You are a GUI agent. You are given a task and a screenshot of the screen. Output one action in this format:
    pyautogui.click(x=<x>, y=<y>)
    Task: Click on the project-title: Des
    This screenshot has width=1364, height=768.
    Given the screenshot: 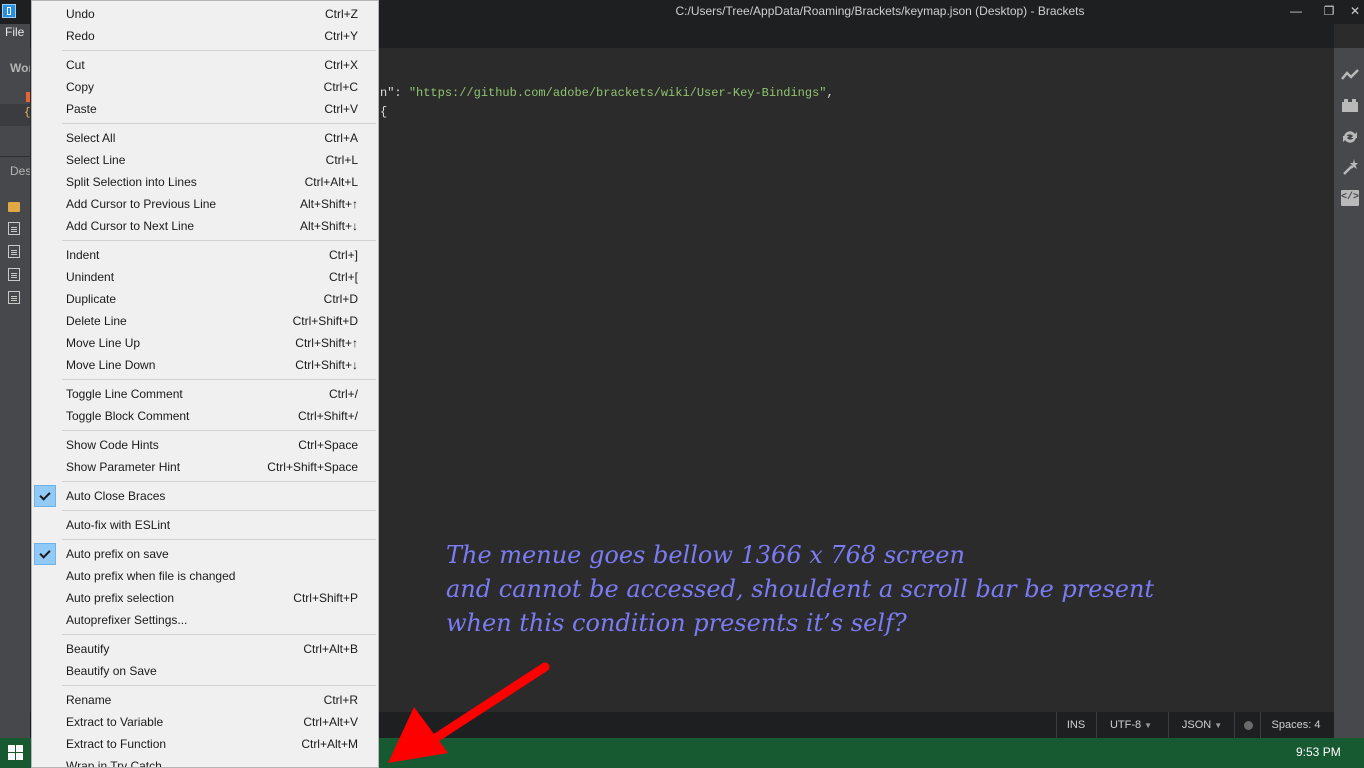 What is the action you would take?
    pyautogui.click(x=20, y=171)
    